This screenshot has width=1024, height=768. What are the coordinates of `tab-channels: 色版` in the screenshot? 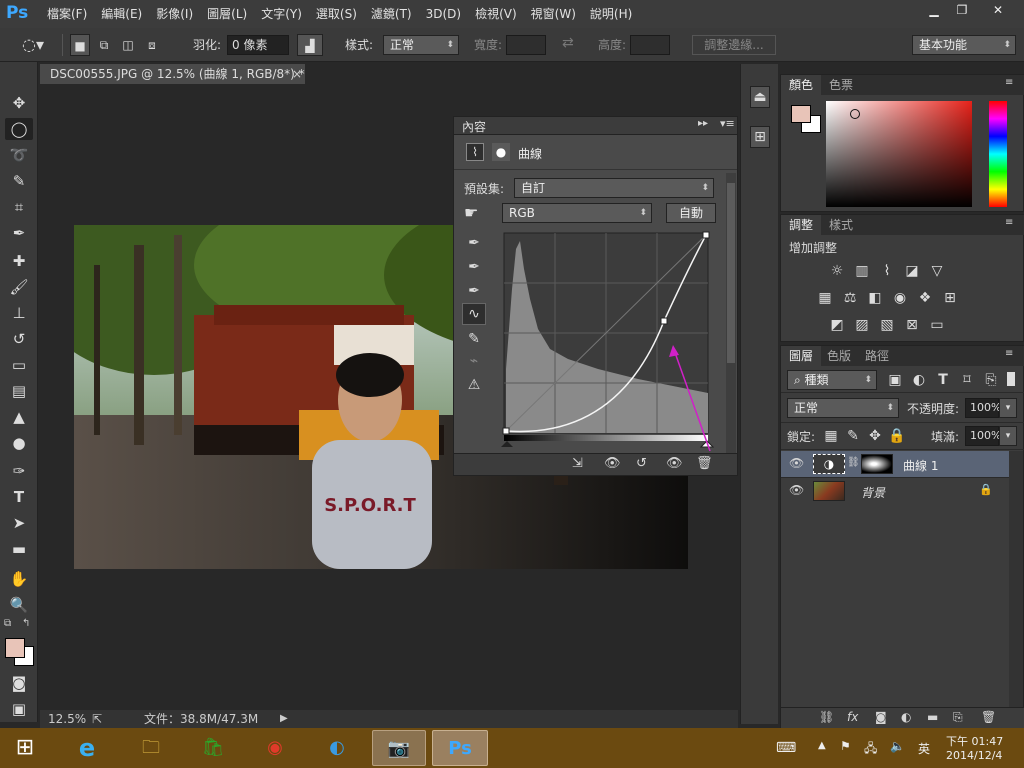 It's located at (839, 356).